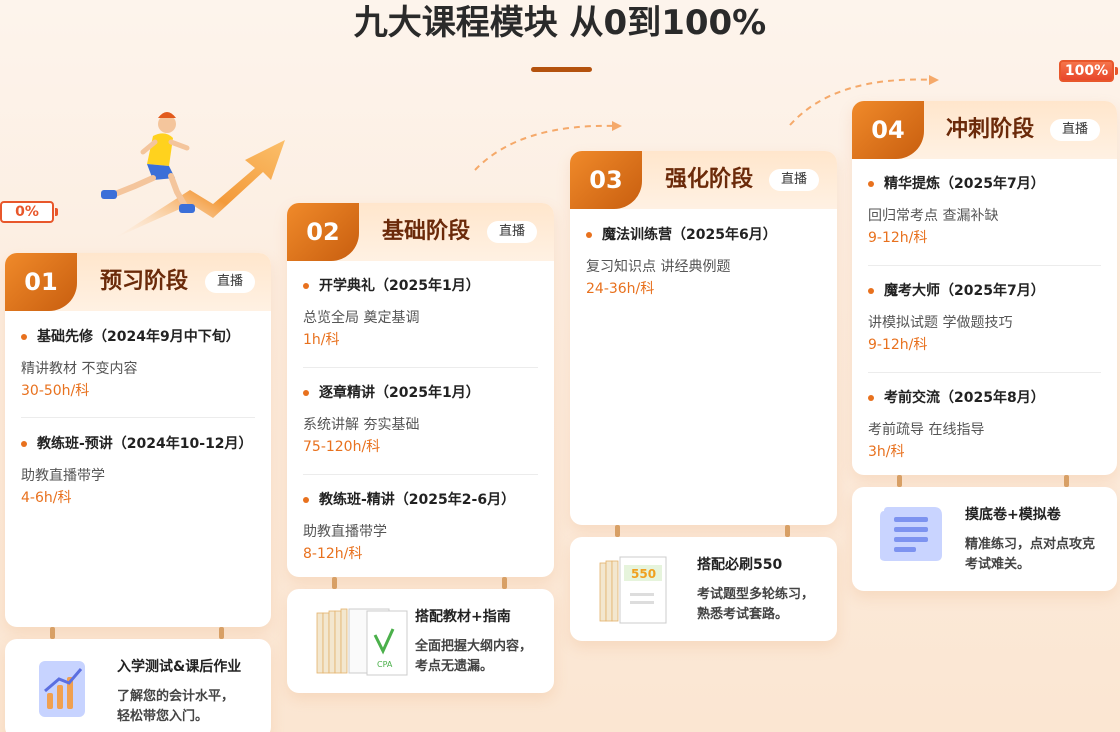 This screenshot has height=732, width=1120. Describe the element at coordinates (138, 444) in the screenshot. I see `item-title: 教练班-预讲（2024年10-12月）` at that location.